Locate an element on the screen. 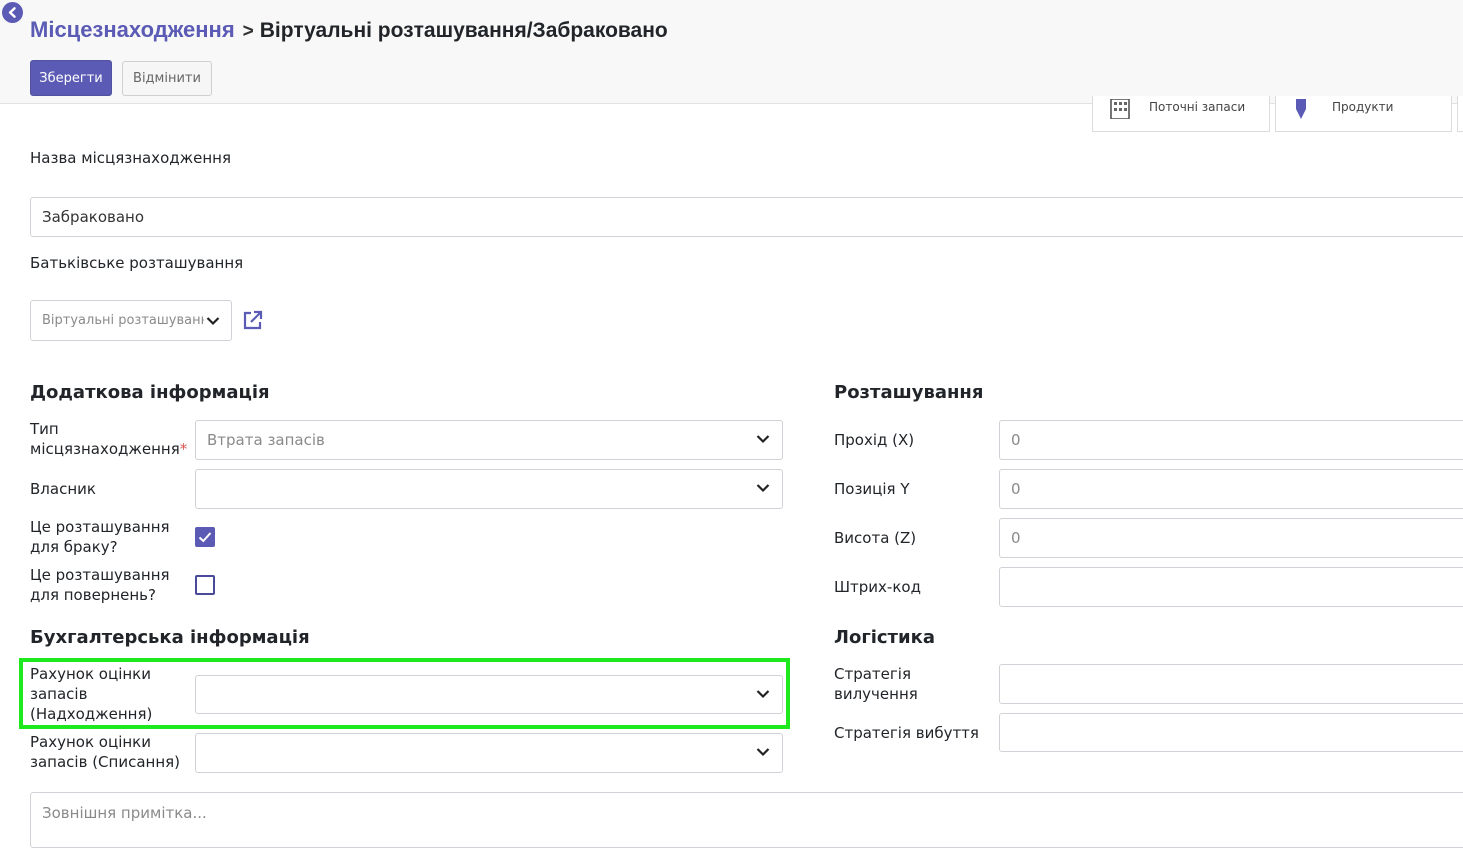 The image size is (1463, 859). location-type-select: Втрата запасів is located at coordinates (489, 440).